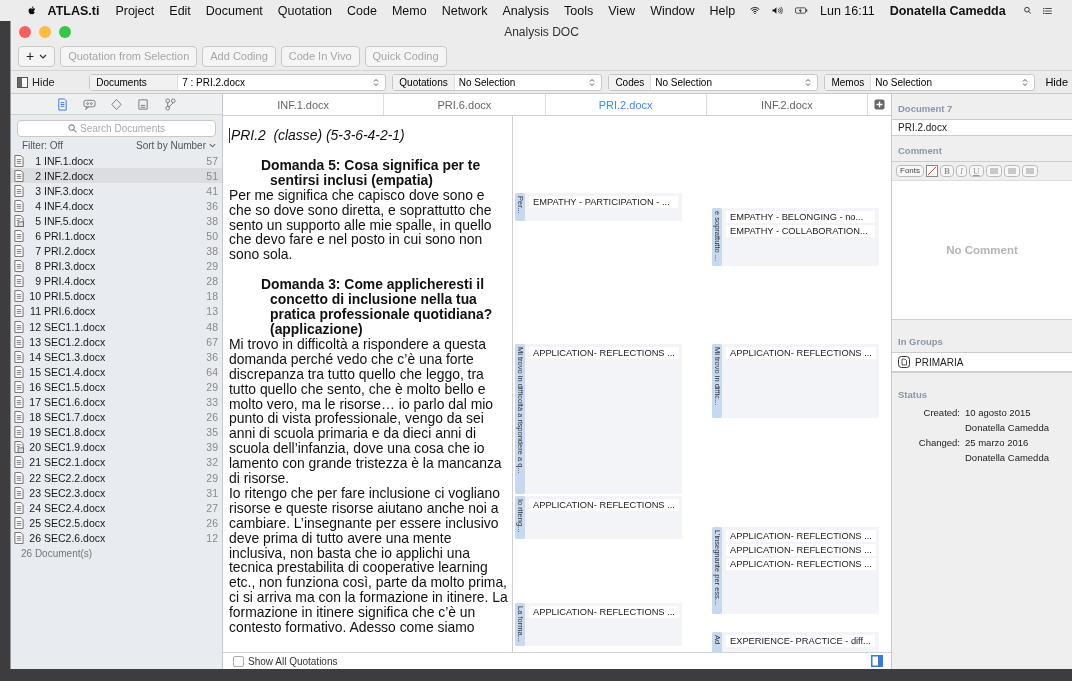  Describe the element at coordinates (116, 311) in the screenshot. I see `document-row: 11 PRI.6.docx 13` at that location.